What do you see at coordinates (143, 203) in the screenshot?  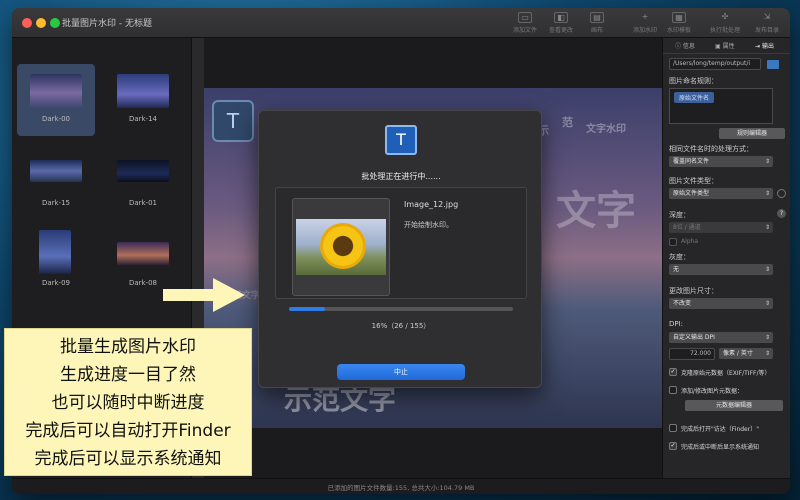 I see `thumbnail-label: Dark-01` at bounding box center [143, 203].